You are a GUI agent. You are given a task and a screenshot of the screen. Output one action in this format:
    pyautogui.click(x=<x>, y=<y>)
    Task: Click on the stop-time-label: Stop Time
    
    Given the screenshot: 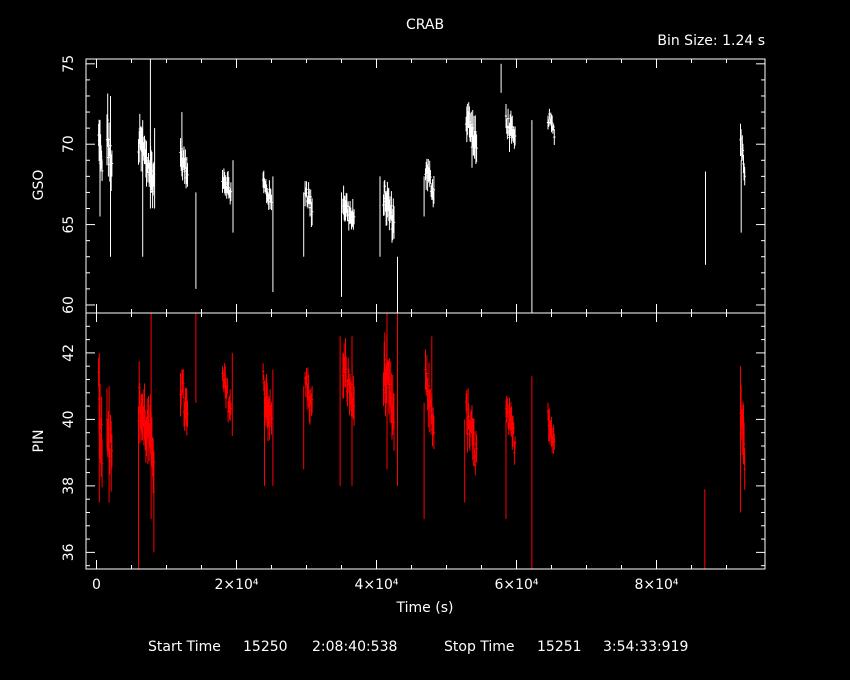 What is the action you would take?
    pyautogui.click(x=479, y=647)
    